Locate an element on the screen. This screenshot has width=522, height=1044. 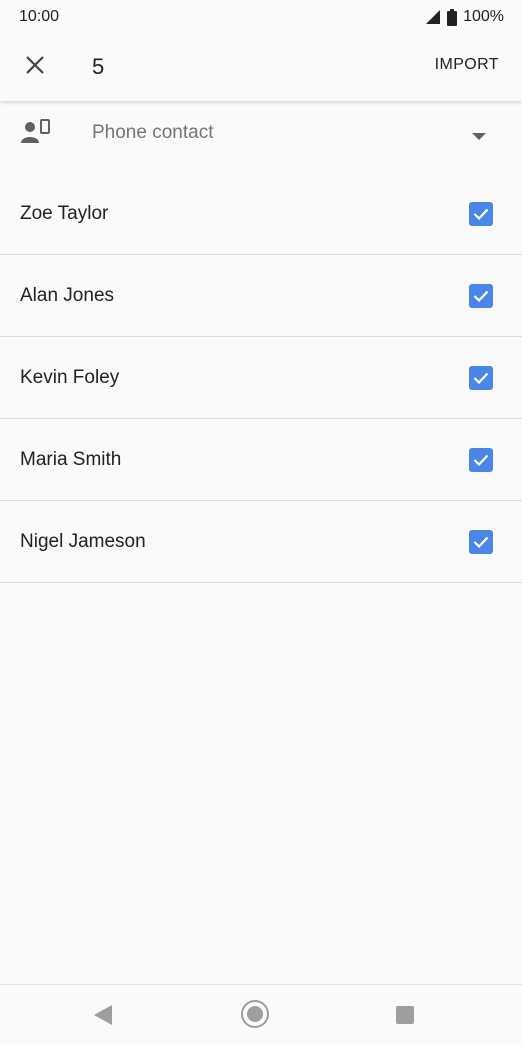
back-icon is located at coordinates (103, 1017).